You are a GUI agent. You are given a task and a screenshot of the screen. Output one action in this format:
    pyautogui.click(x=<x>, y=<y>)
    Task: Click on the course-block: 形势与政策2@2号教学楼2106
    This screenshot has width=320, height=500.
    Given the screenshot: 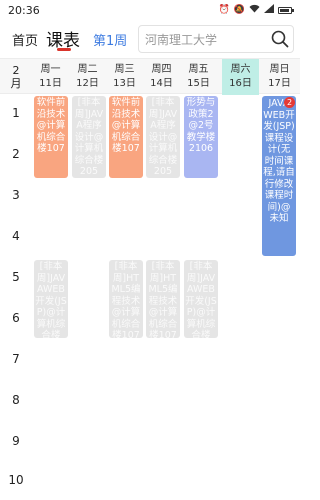 What is the action you would take?
    pyautogui.click(x=201, y=137)
    